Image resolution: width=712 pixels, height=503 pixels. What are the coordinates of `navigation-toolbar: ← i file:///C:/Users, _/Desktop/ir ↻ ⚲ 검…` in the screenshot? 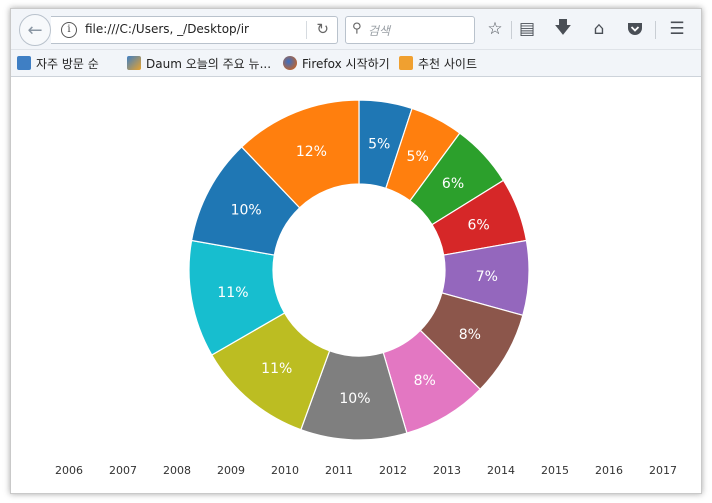 It's located at (356, 29).